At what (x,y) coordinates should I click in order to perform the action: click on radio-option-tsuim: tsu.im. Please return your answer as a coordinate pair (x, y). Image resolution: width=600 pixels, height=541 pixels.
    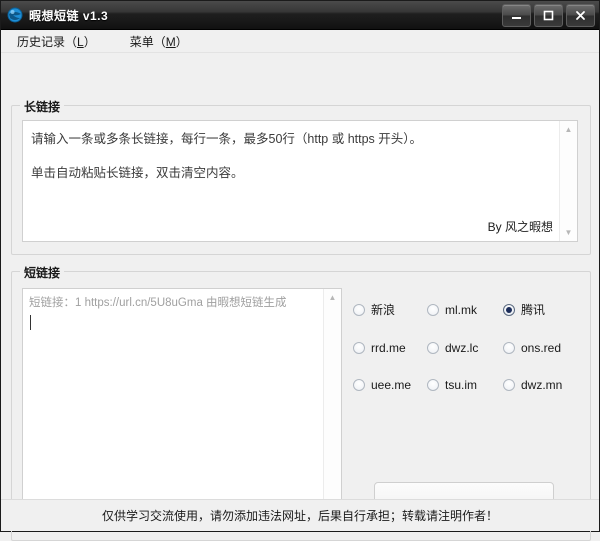
    Looking at the image, I should click on (465, 385).